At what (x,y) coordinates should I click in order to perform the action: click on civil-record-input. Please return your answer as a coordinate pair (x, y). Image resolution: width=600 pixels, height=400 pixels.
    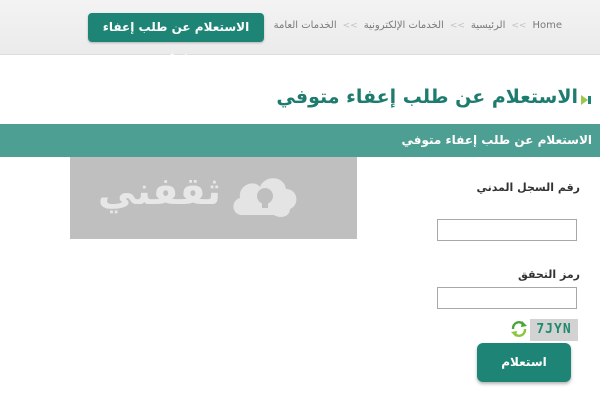
    Looking at the image, I should click on (507, 230).